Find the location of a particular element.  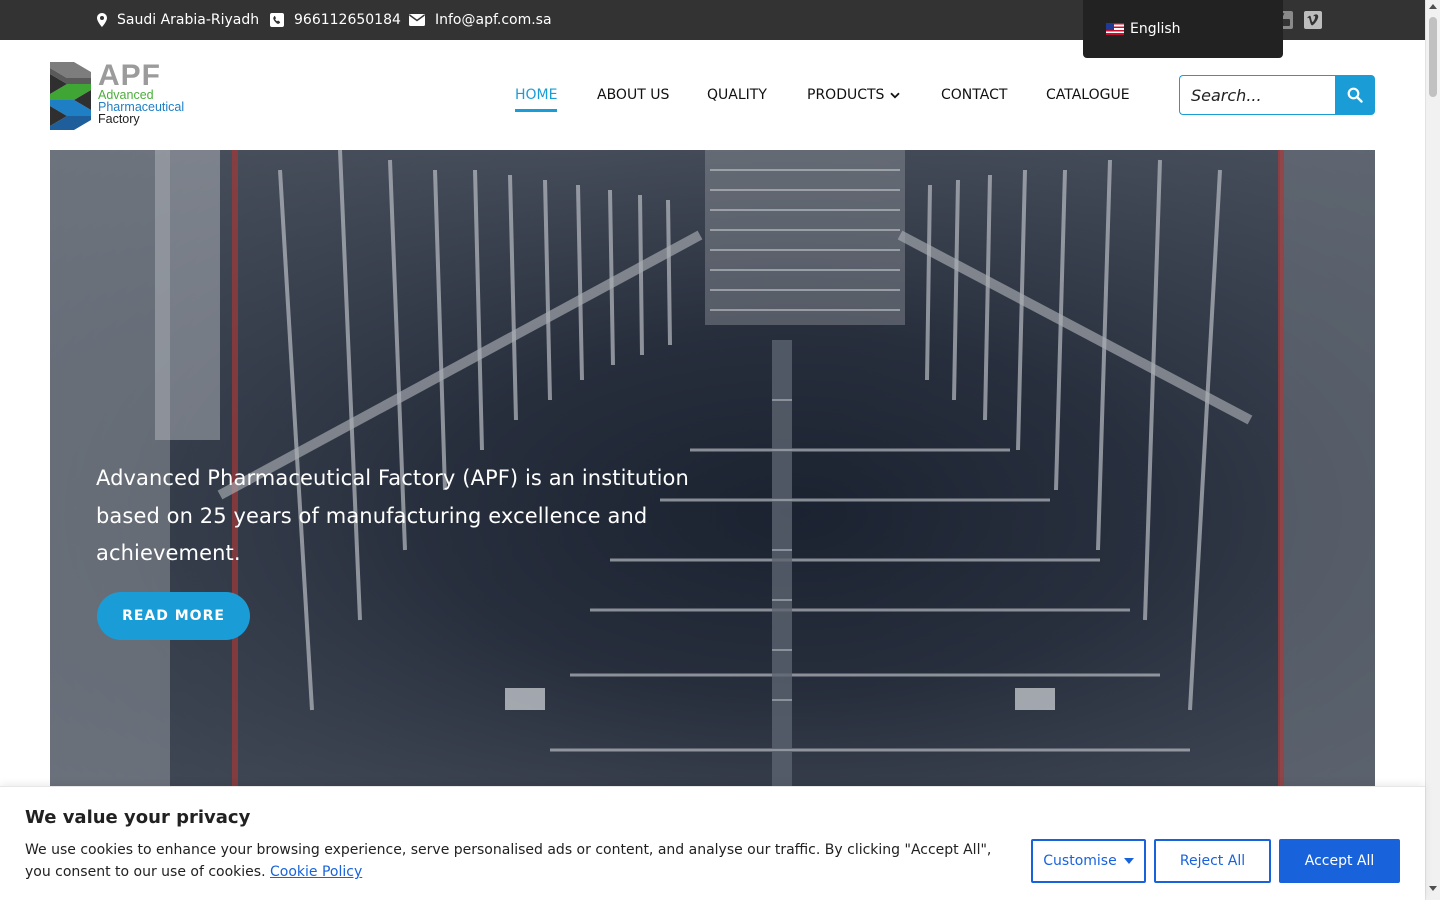

email-info: Info@apf.com.sa is located at coordinates (480, 20).